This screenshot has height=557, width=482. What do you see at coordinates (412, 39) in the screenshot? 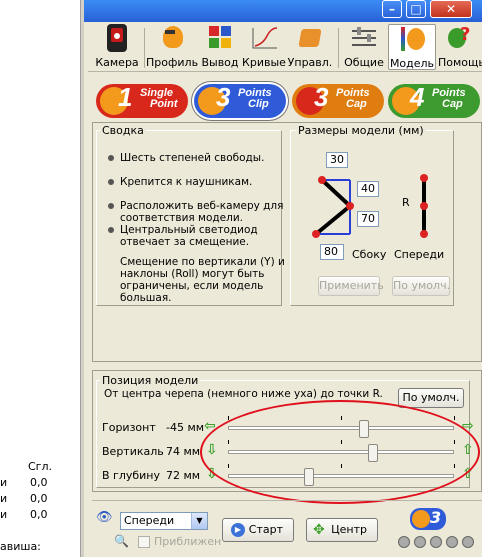
I see `model-icon` at bounding box center [412, 39].